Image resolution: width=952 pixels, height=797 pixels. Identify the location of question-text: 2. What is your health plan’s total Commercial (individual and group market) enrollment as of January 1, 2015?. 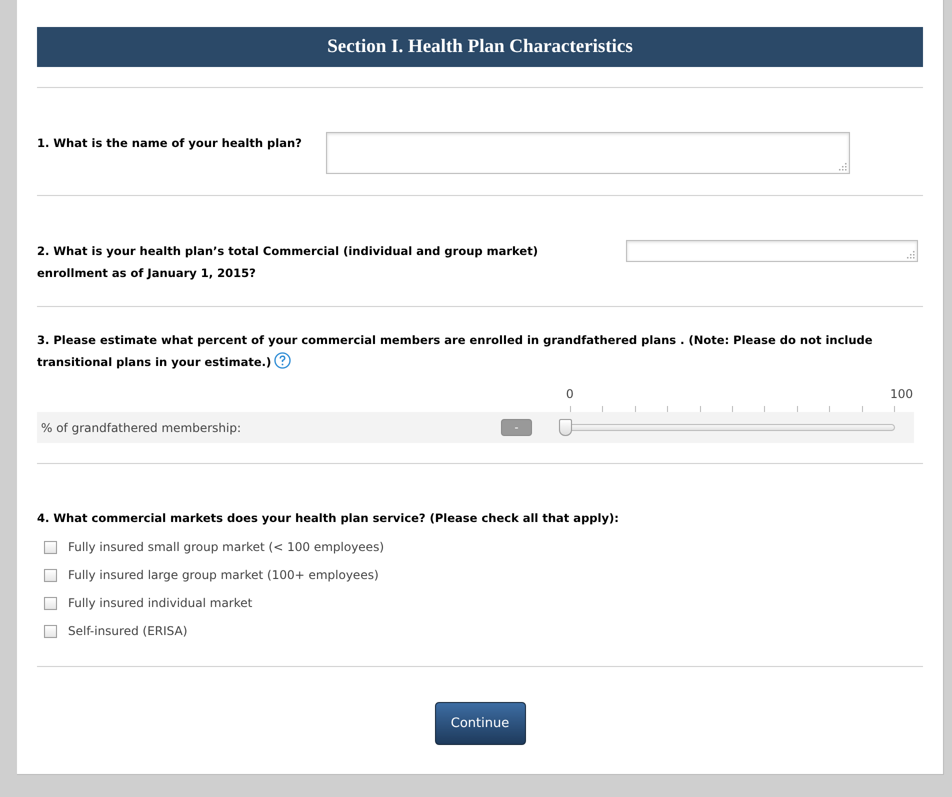
(288, 262).